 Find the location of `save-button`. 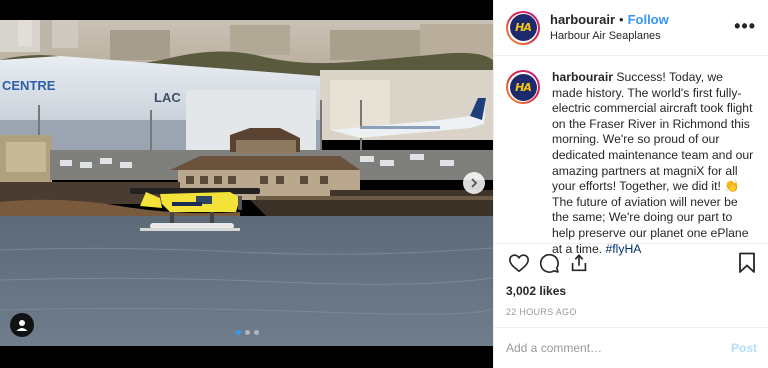

save-button is located at coordinates (747, 265).